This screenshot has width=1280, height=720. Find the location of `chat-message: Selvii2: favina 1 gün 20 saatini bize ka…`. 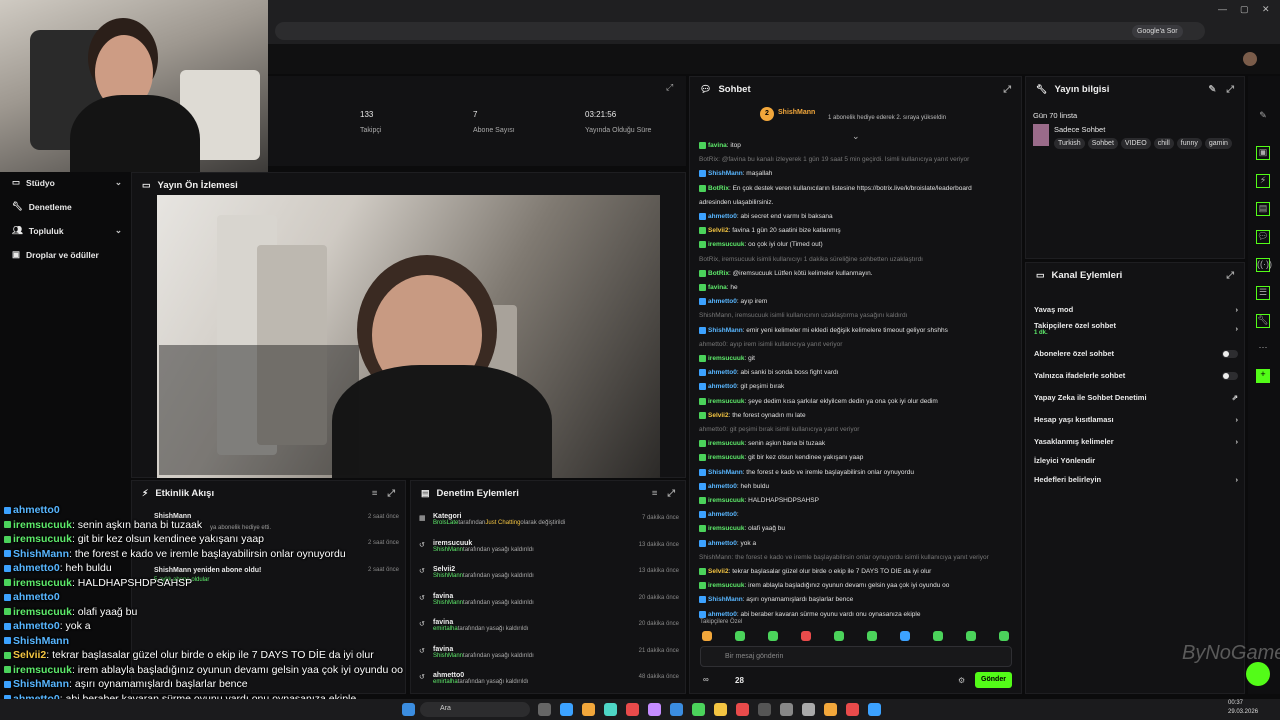

chat-message: Selvii2: favina 1 gün 20 saatini bize ka… is located at coordinates (858, 230).